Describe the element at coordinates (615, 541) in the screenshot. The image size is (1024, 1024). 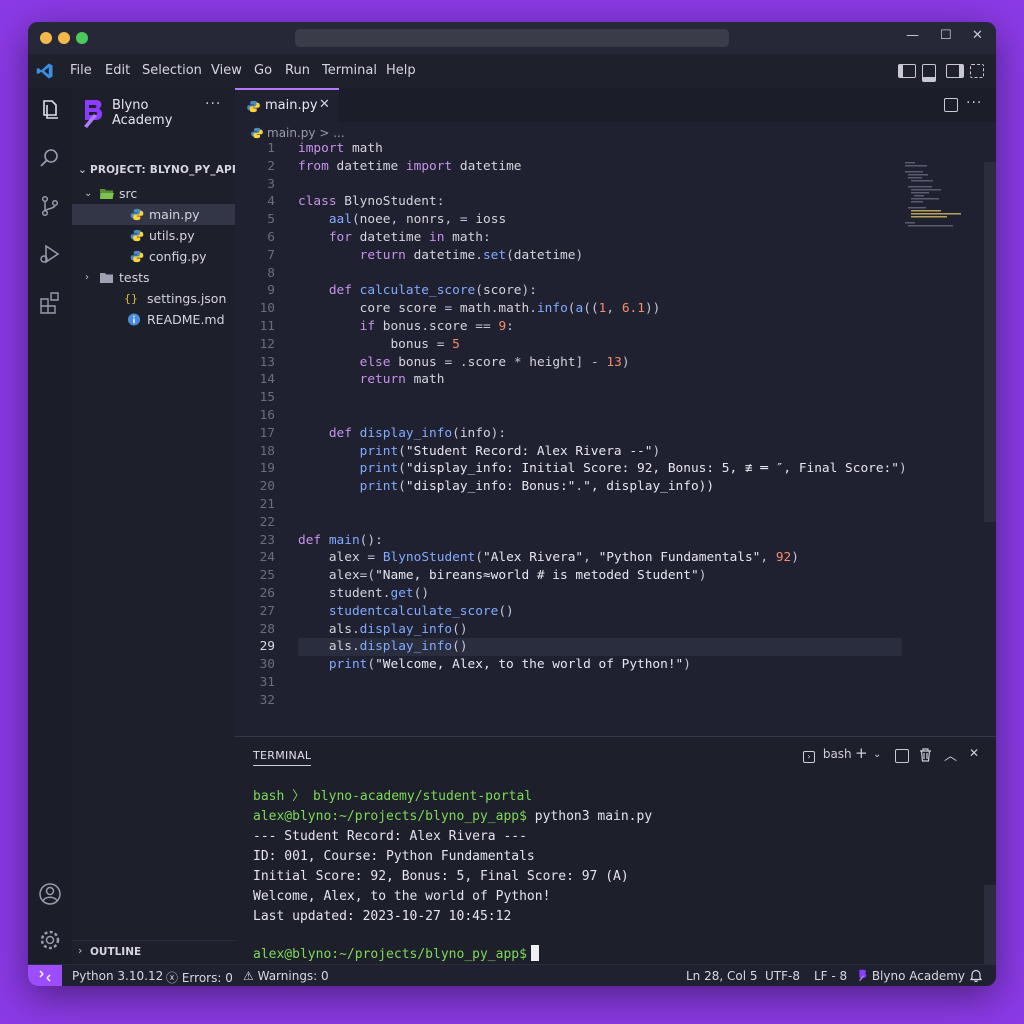
I see `code-line: 23 def main():` at that location.